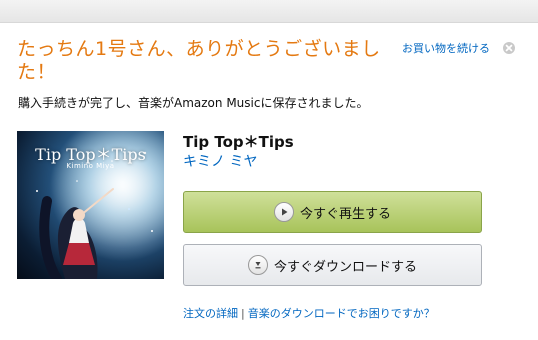  I want to click on close-icon, so click(509, 48).